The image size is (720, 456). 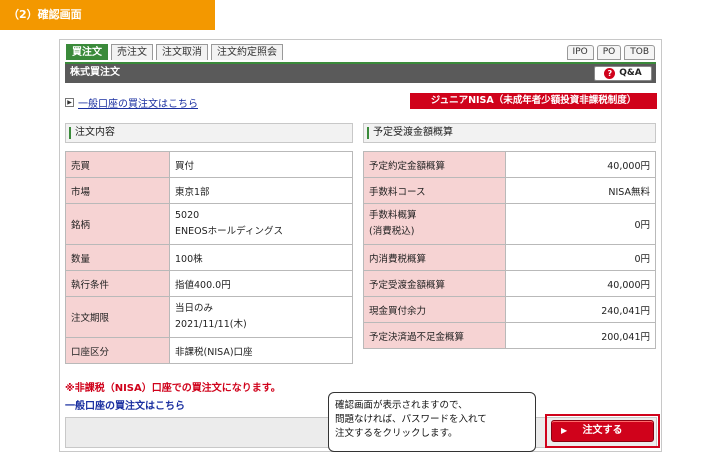 What do you see at coordinates (261, 283) in the screenshot?
I see `row-value: 指値400.0円` at bounding box center [261, 283].